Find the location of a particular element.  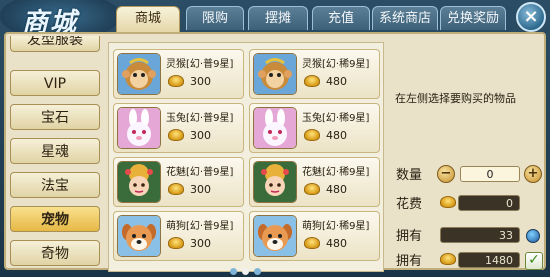

item-name: 玉兔[幻·普9星] is located at coordinates (200, 118).